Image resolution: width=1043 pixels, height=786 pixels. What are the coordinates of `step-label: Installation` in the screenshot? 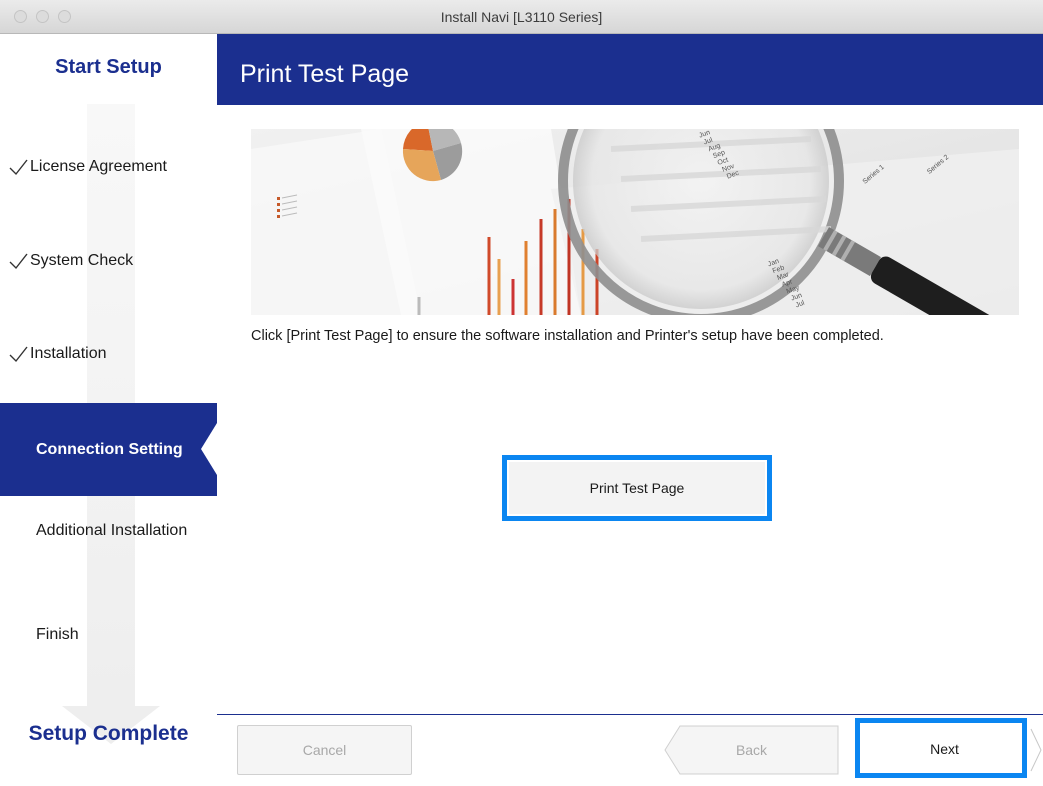 It's located at (68, 353).